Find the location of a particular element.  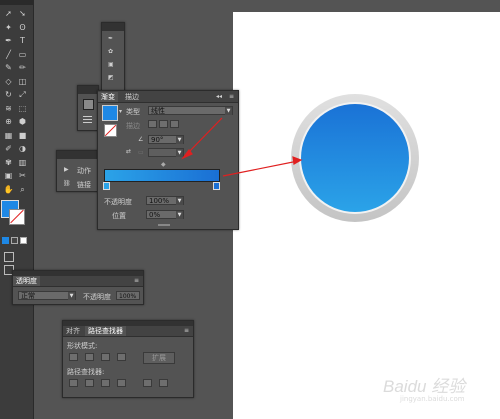

arrow-to-angle is located at coordinates (204, 136).